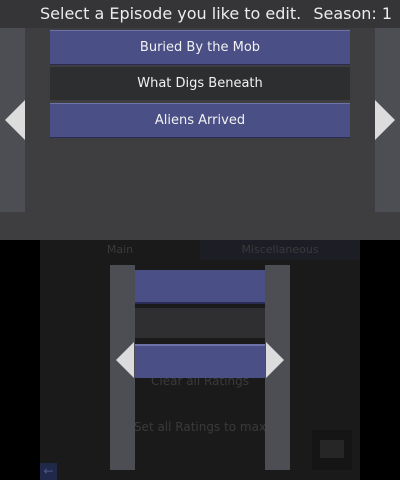  What do you see at coordinates (386, 13) in the screenshot?
I see `season-value: 1` at bounding box center [386, 13].